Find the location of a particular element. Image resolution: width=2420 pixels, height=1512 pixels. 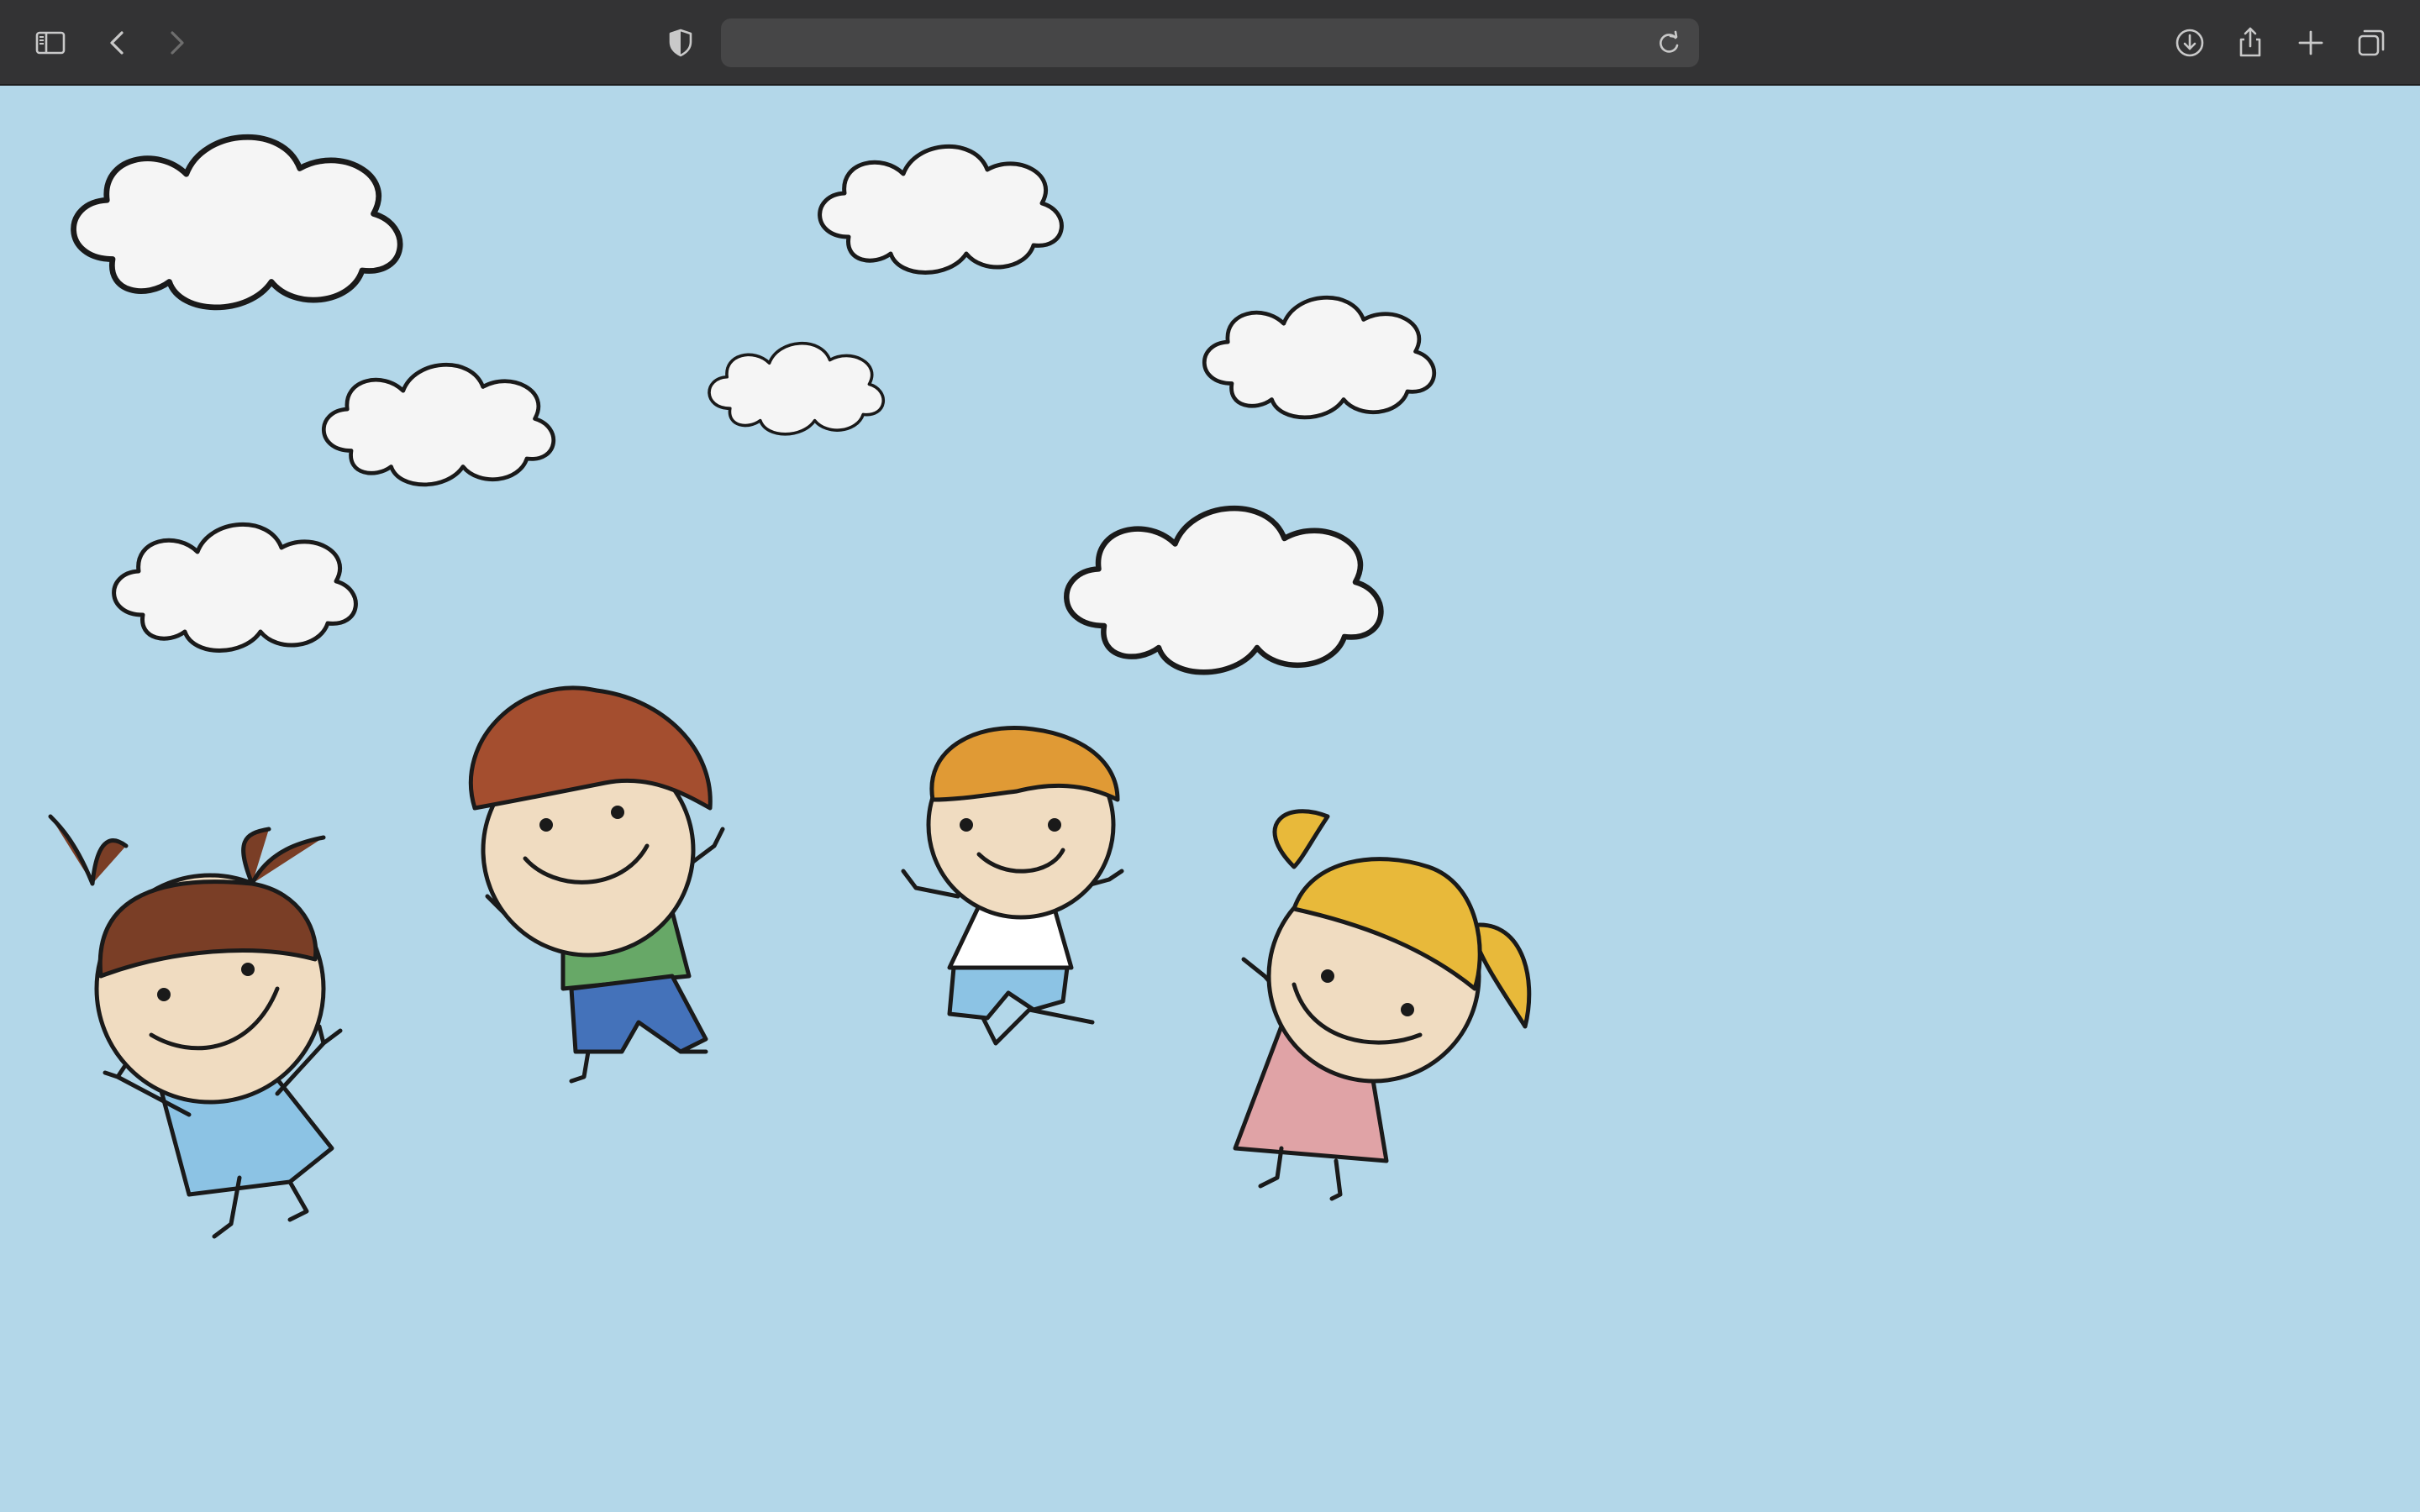

download-icon is located at coordinates (2189, 43).